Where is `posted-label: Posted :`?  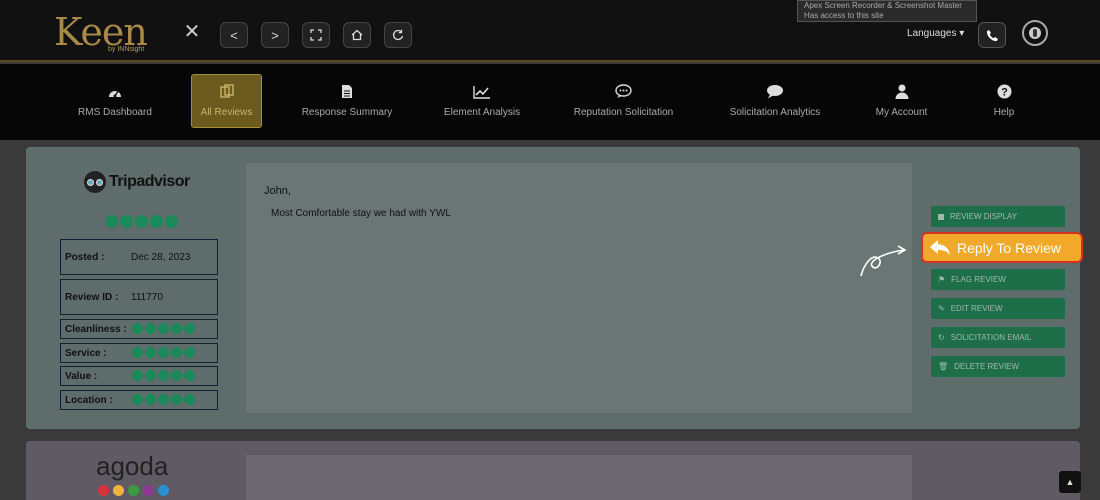
posted-label: Posted : is located at coordinates (85, 257).